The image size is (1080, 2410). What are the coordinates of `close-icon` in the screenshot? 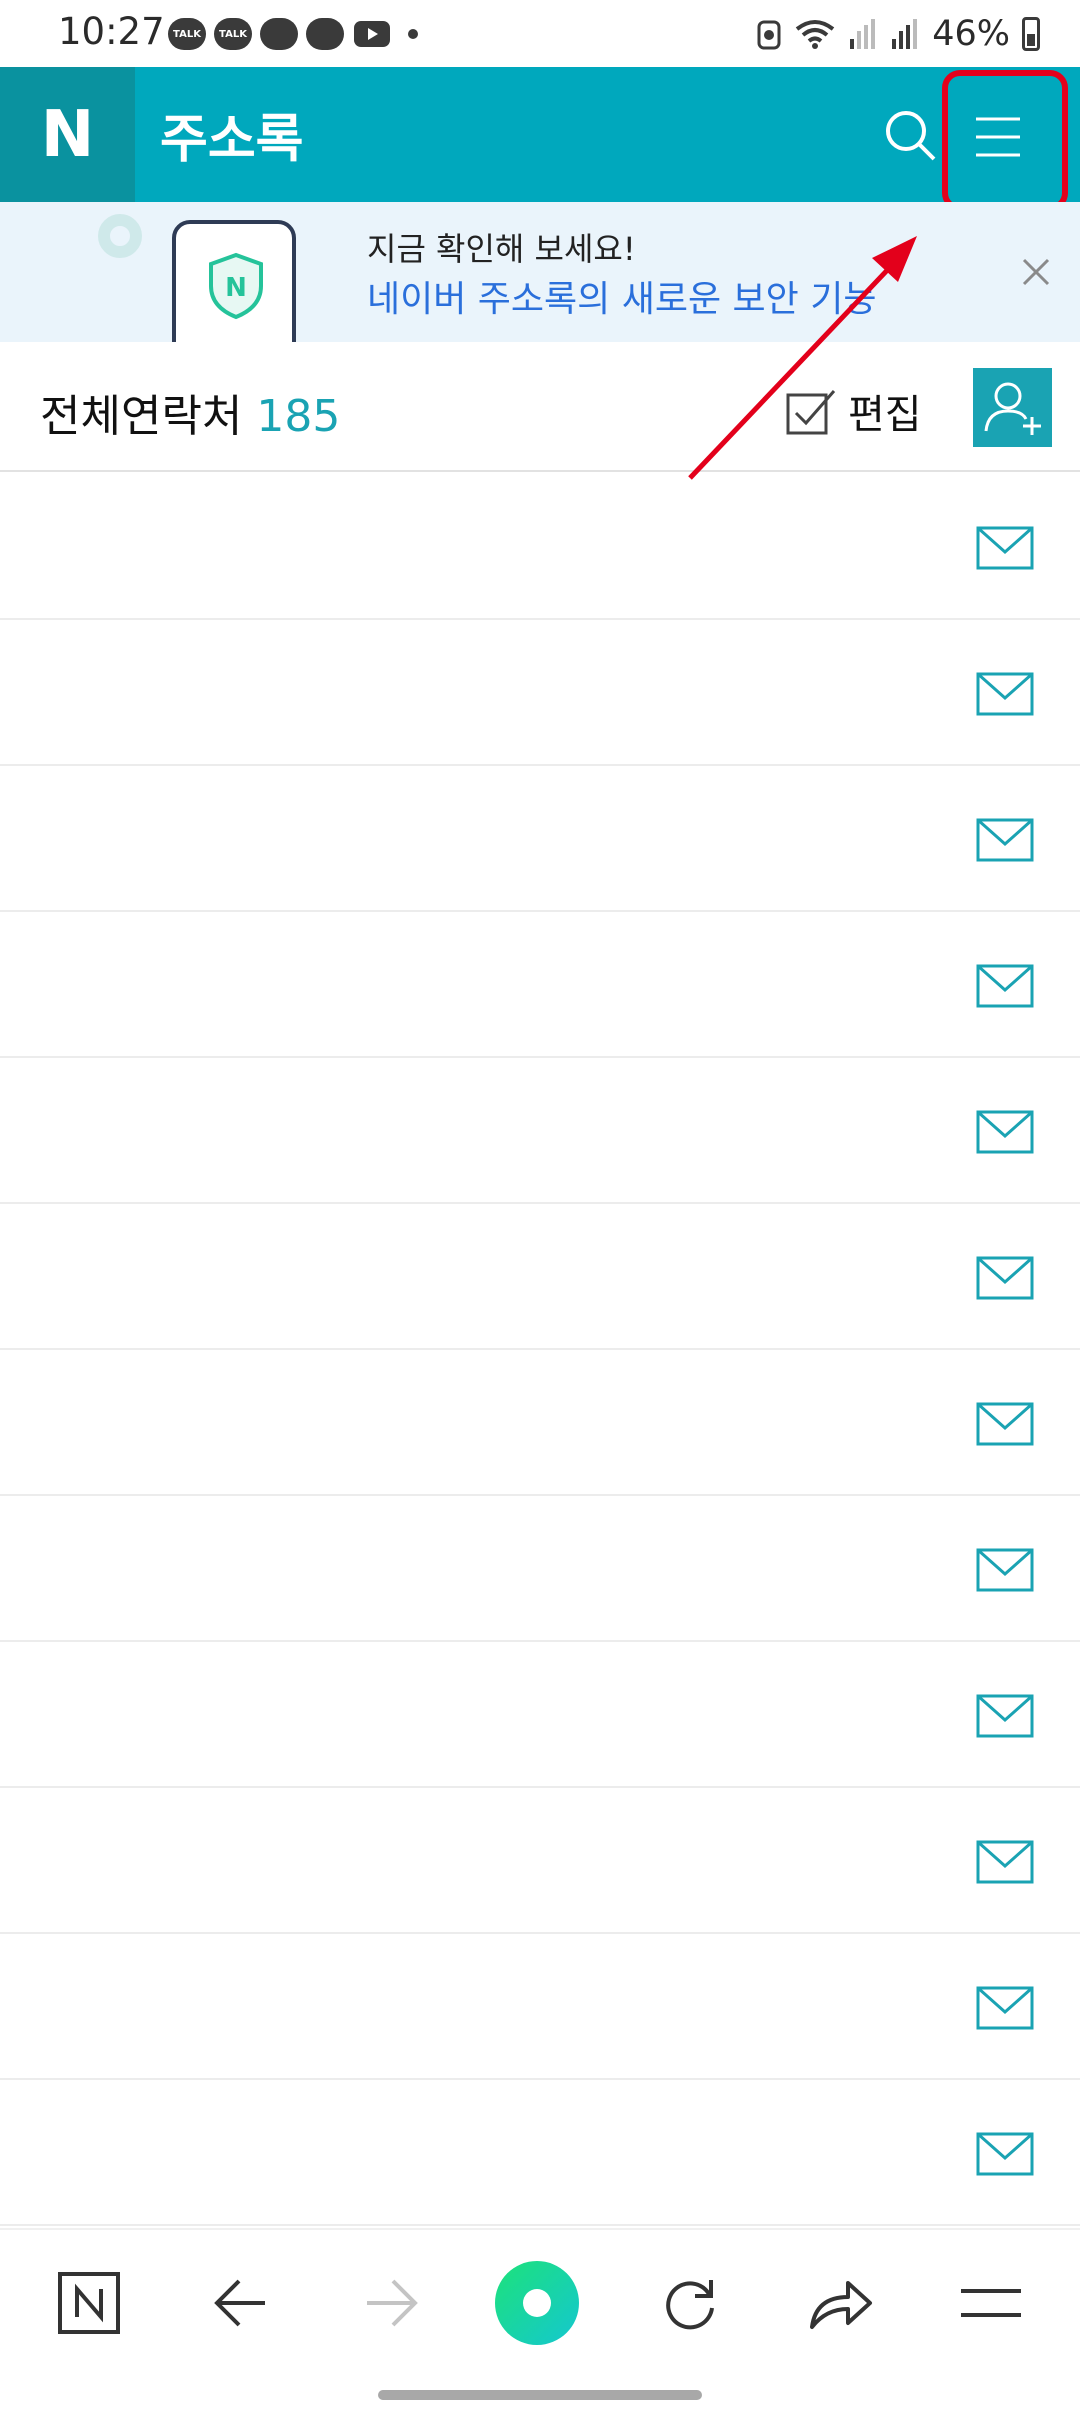 It's located at (1036, 272).